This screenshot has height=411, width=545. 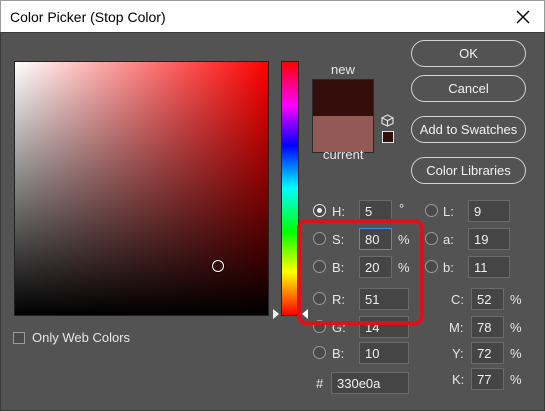 I want to click on magenta-label: M:, so click(x=456, y=327).